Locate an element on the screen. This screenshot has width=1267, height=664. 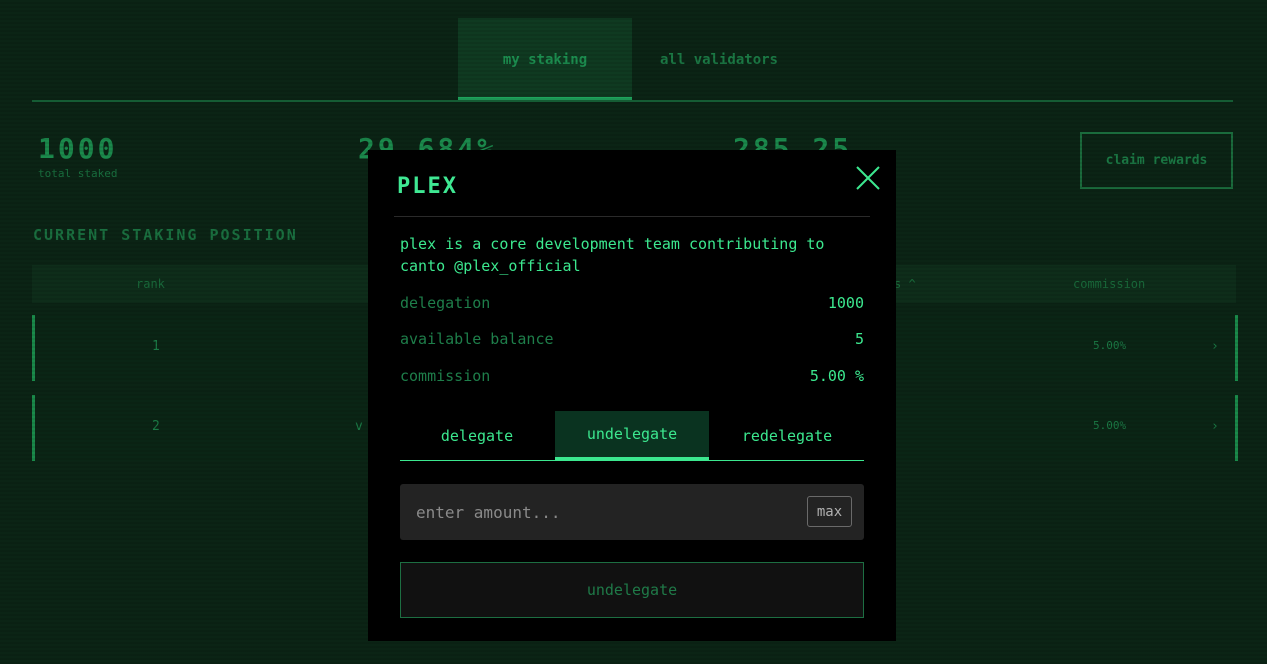
amount-input is located at coordinates (600, 512).